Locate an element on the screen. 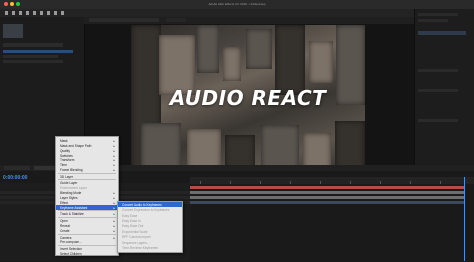 The height and width of the screenshot is (262, 474). submenu-item: Easy Ease Out is located at coordinates (132, 226).